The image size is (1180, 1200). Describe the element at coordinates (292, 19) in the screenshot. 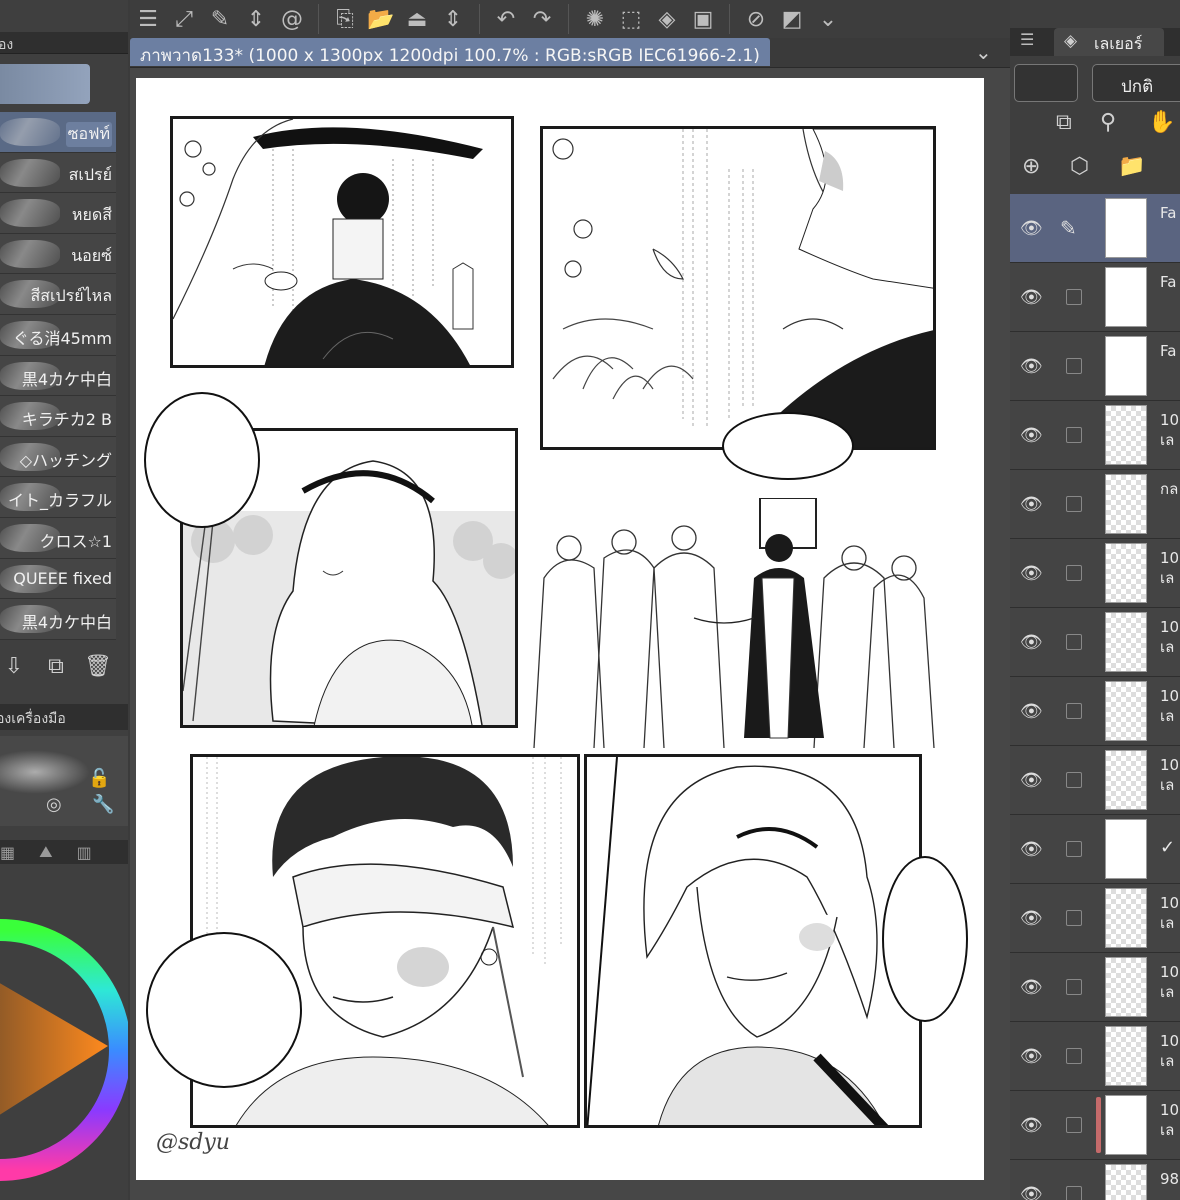

I see `spiral-icon: @` at that location.